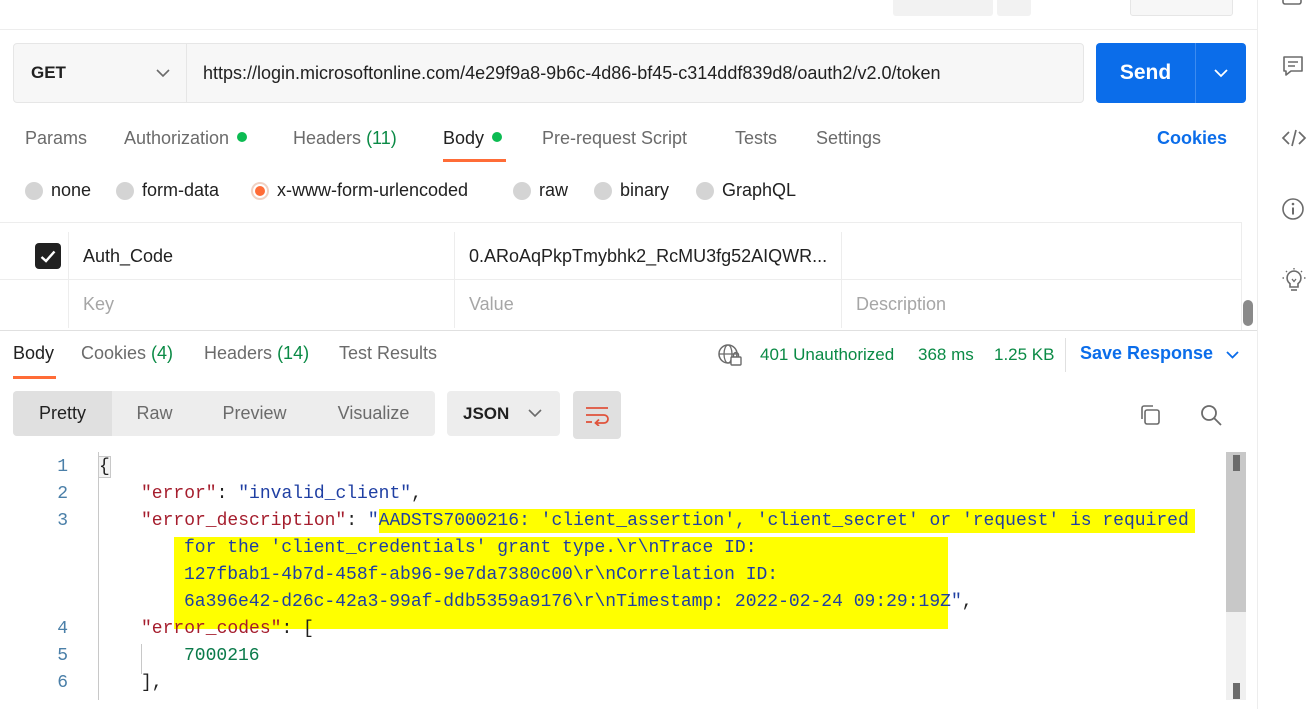 The height and width of the screenshot is (709, 1312). Describe the element at coordinates (730, 355) in the screenshot. I see `globe-lock-icon` at that location.